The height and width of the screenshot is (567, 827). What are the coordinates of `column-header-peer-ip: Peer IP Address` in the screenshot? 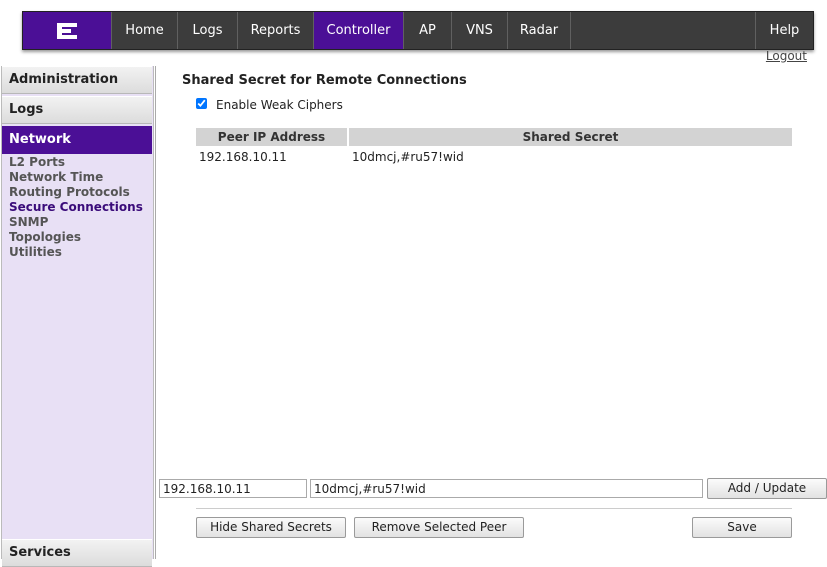 It's located at (271, 137).